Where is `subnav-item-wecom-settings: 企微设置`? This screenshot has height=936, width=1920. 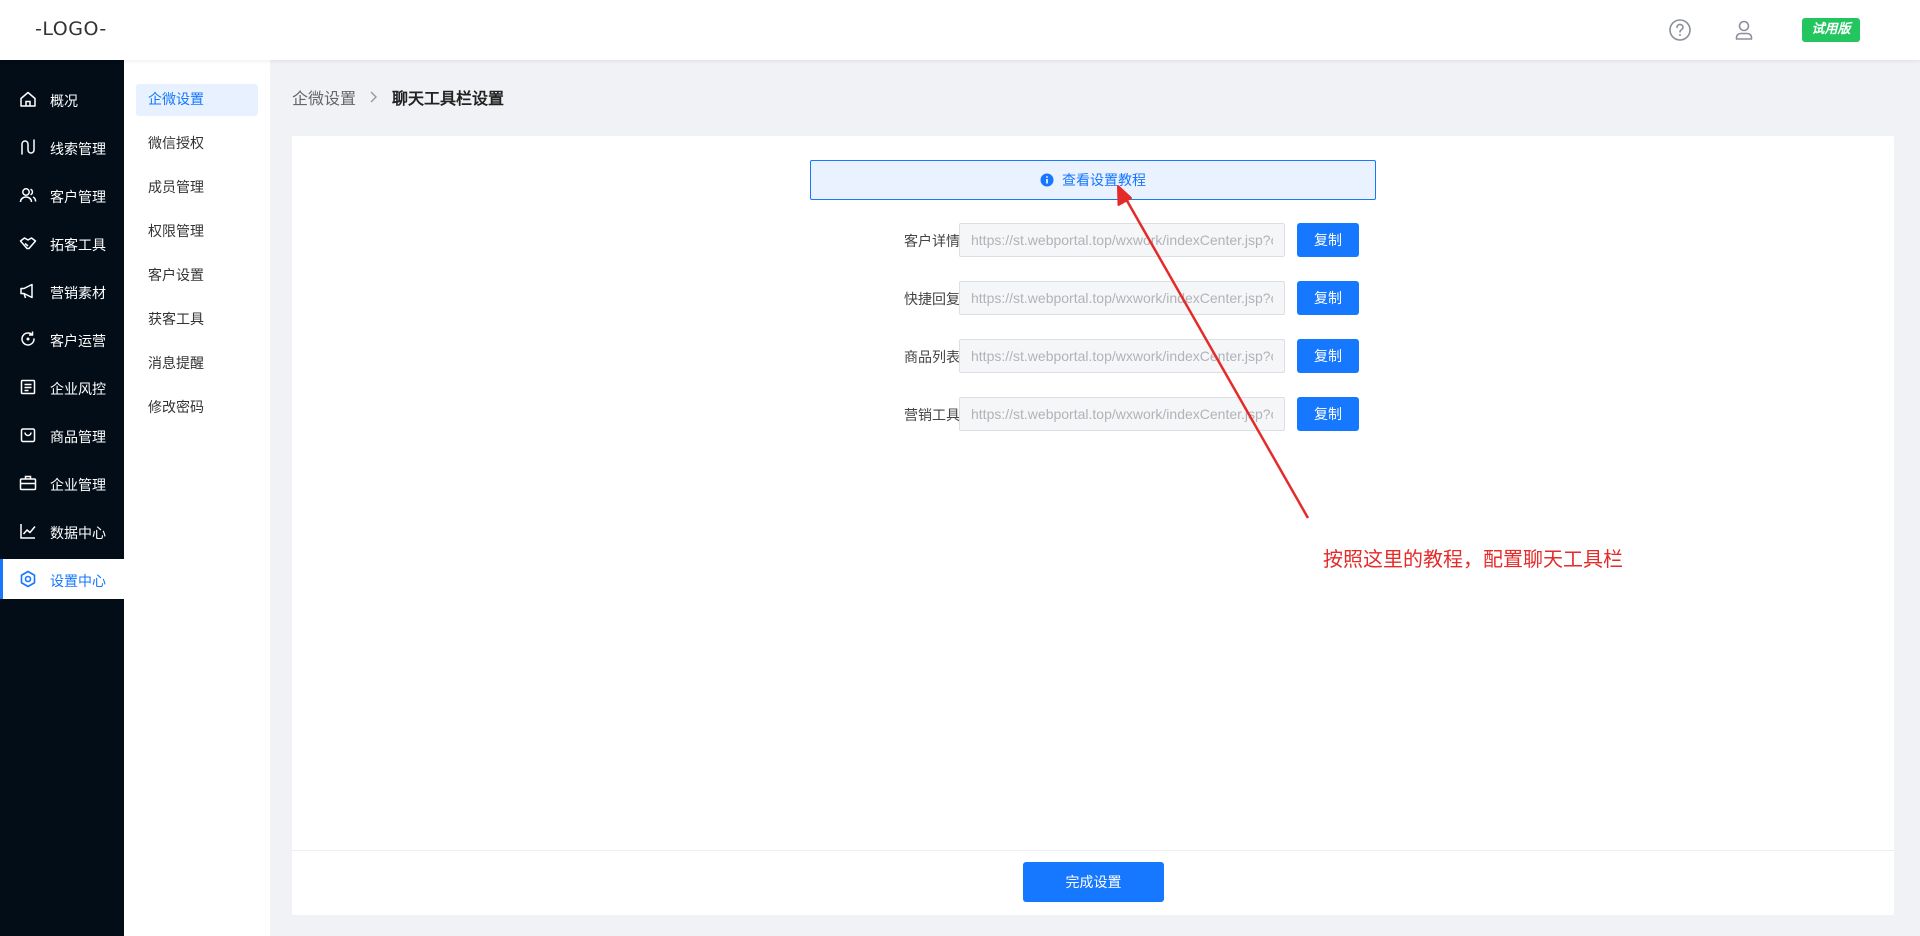 subnav-item-wecom-settings: 企微设置 is located at coordinates (197, 100).